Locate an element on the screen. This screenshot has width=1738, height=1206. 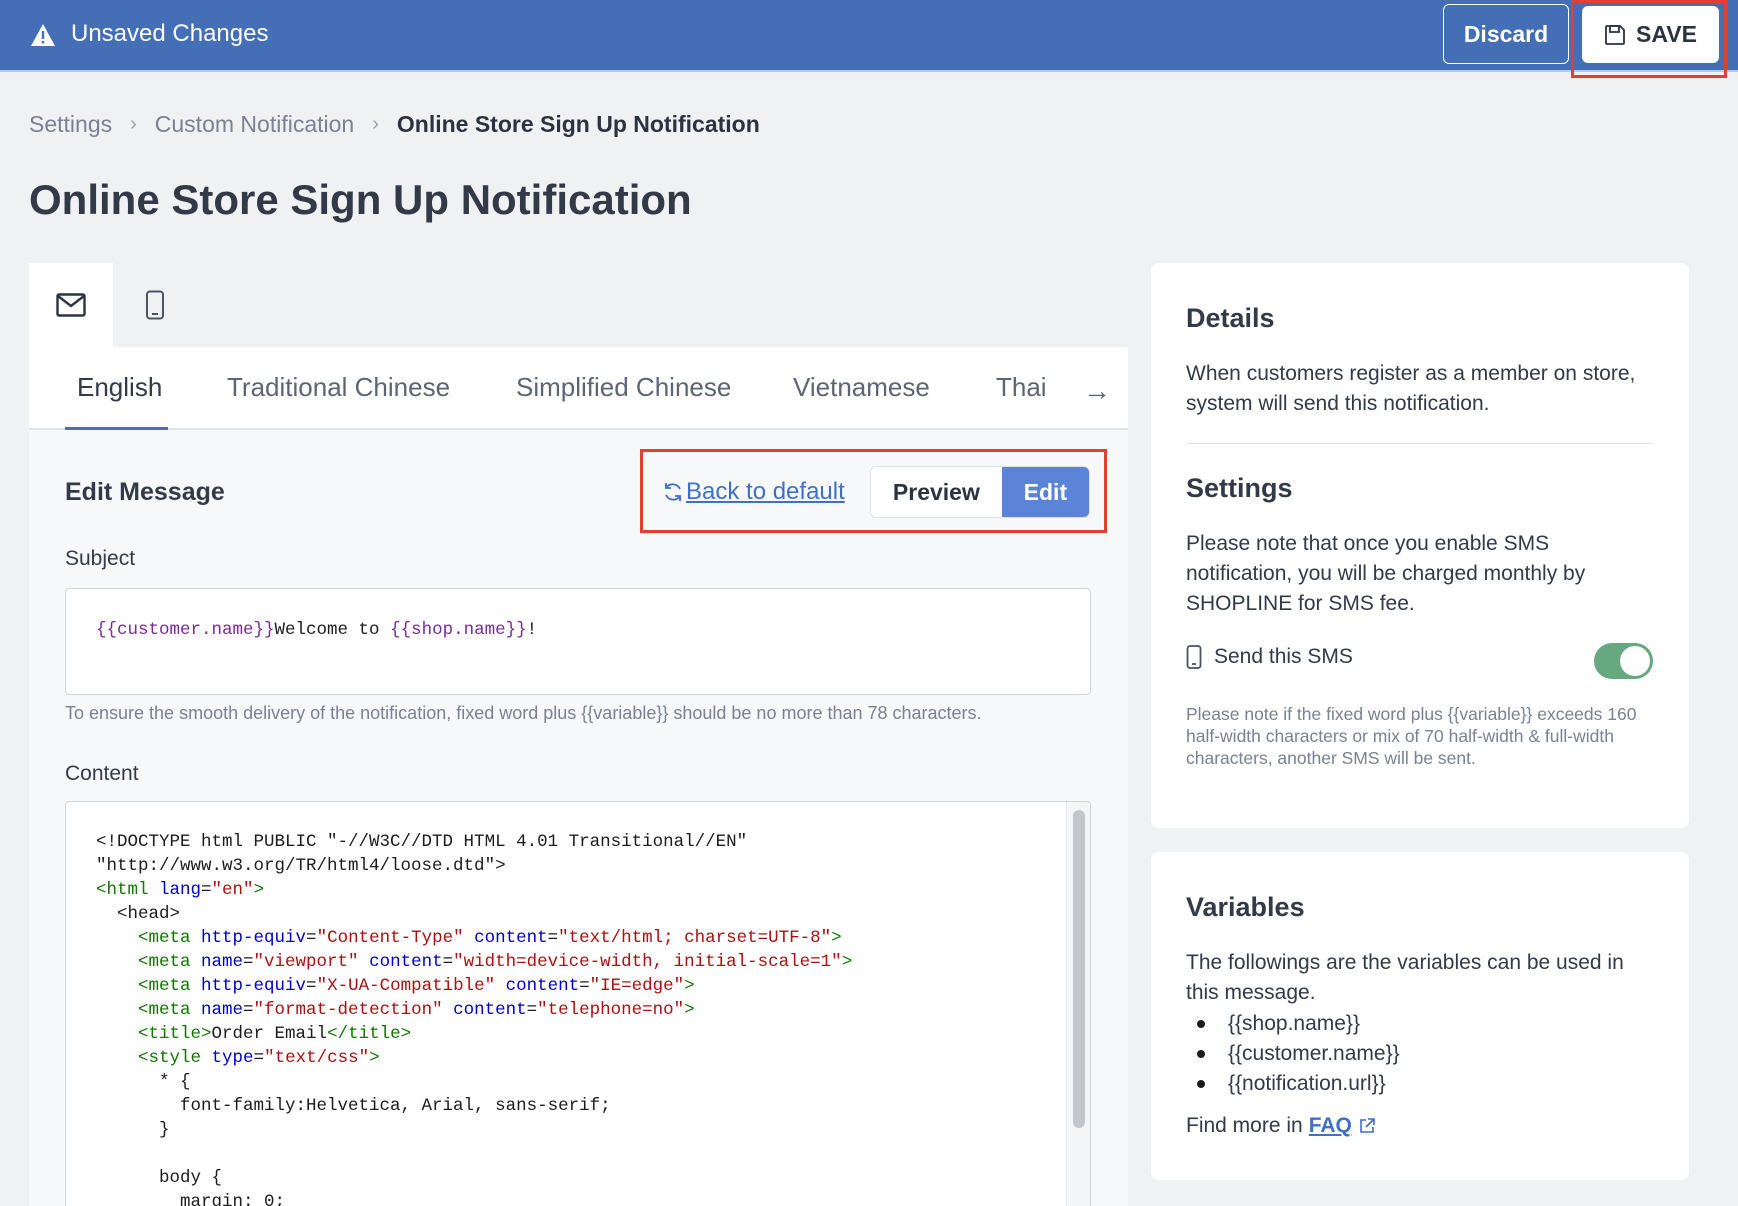
find-more-label: Find more in is located at coordinates (1244, 1125).